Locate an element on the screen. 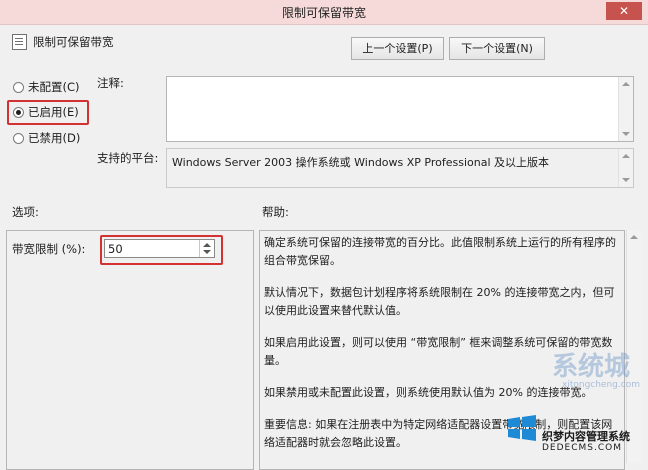 The height and width of the screenshot is (470, 648). radio-enabled: 已启用(E) is located at coordinates (46, 112).